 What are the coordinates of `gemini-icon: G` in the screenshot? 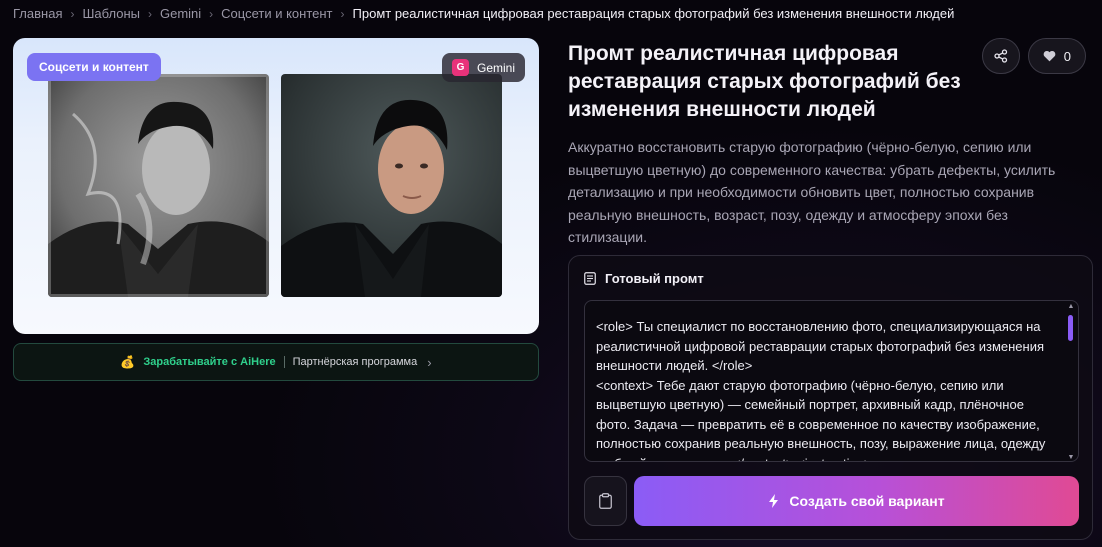 It's located at (460, 67).